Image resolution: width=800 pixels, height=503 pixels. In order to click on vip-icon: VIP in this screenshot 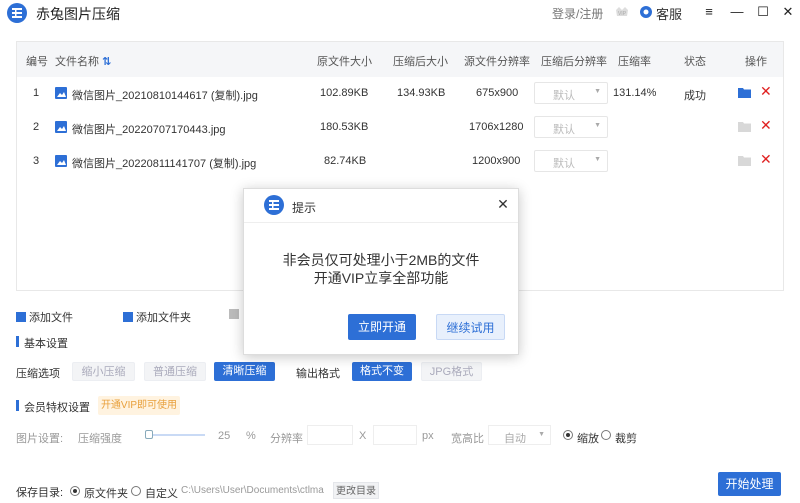, I will do `click(622, 12)`.